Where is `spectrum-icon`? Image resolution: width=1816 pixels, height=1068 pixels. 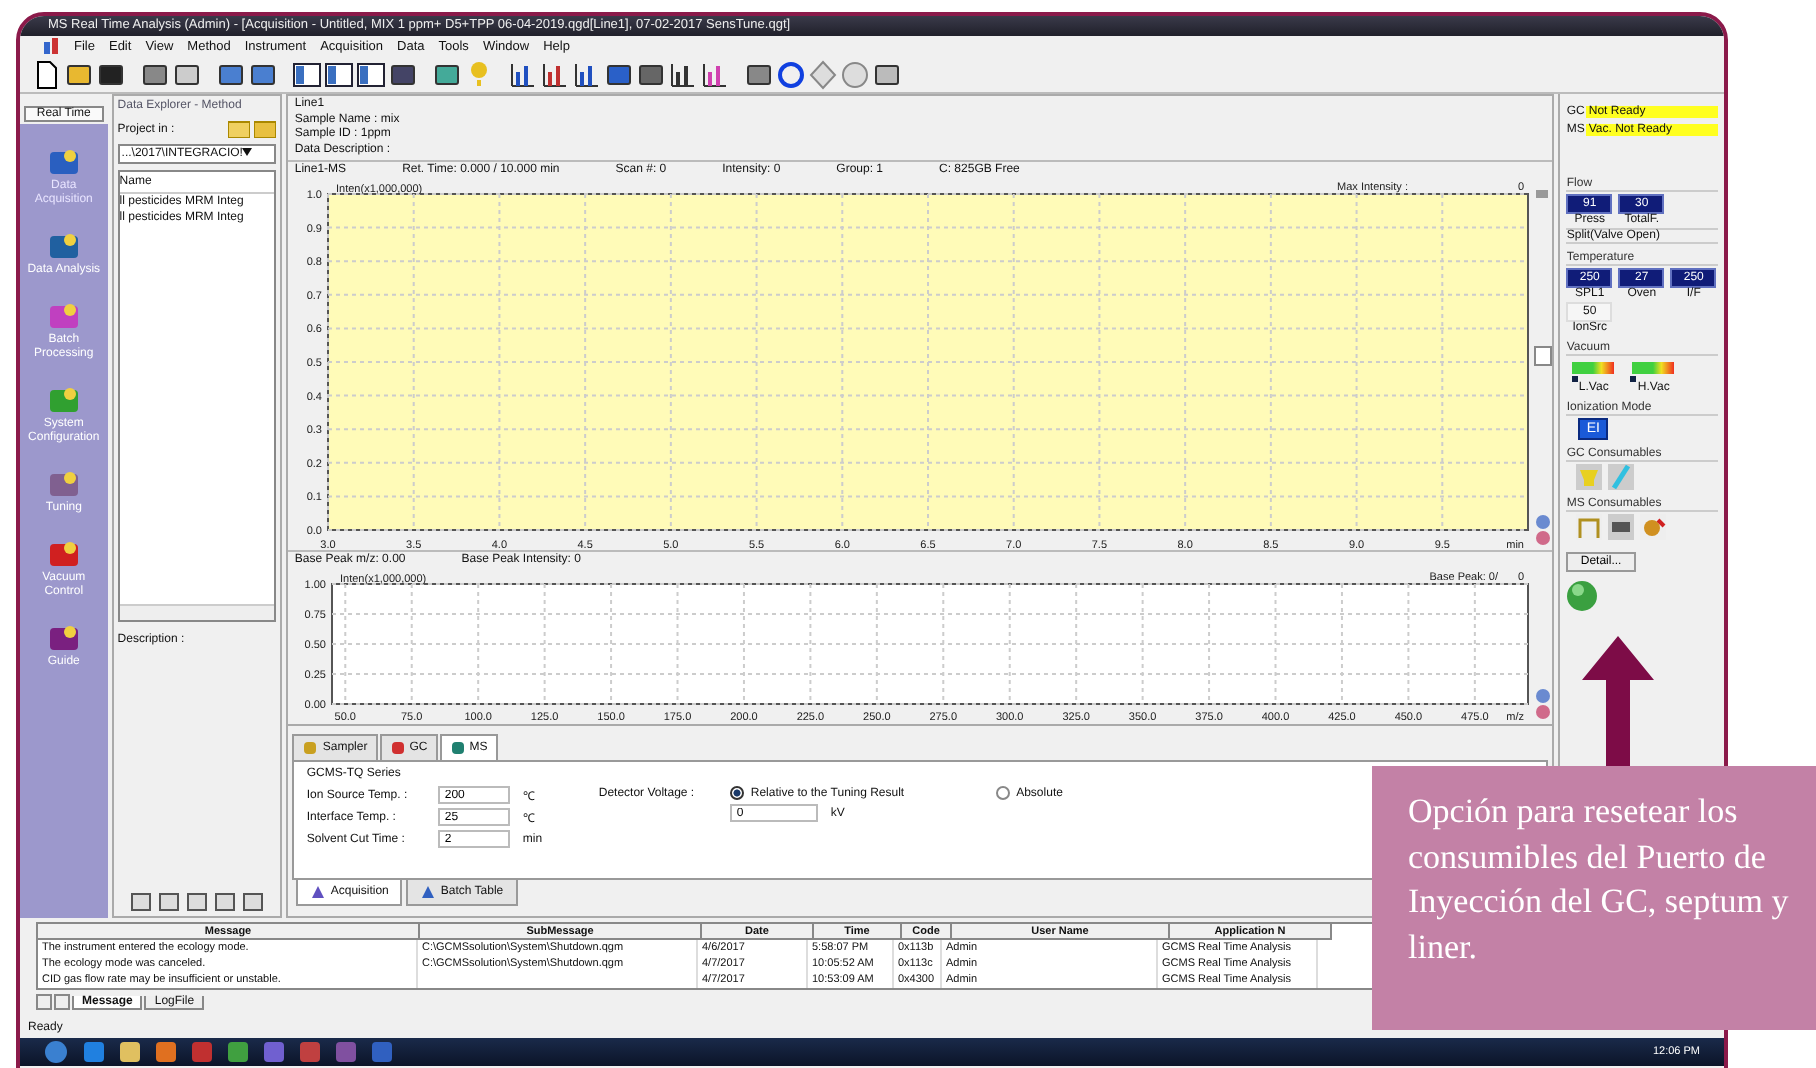 spectrum-icon is located at coordinates (715, 74).